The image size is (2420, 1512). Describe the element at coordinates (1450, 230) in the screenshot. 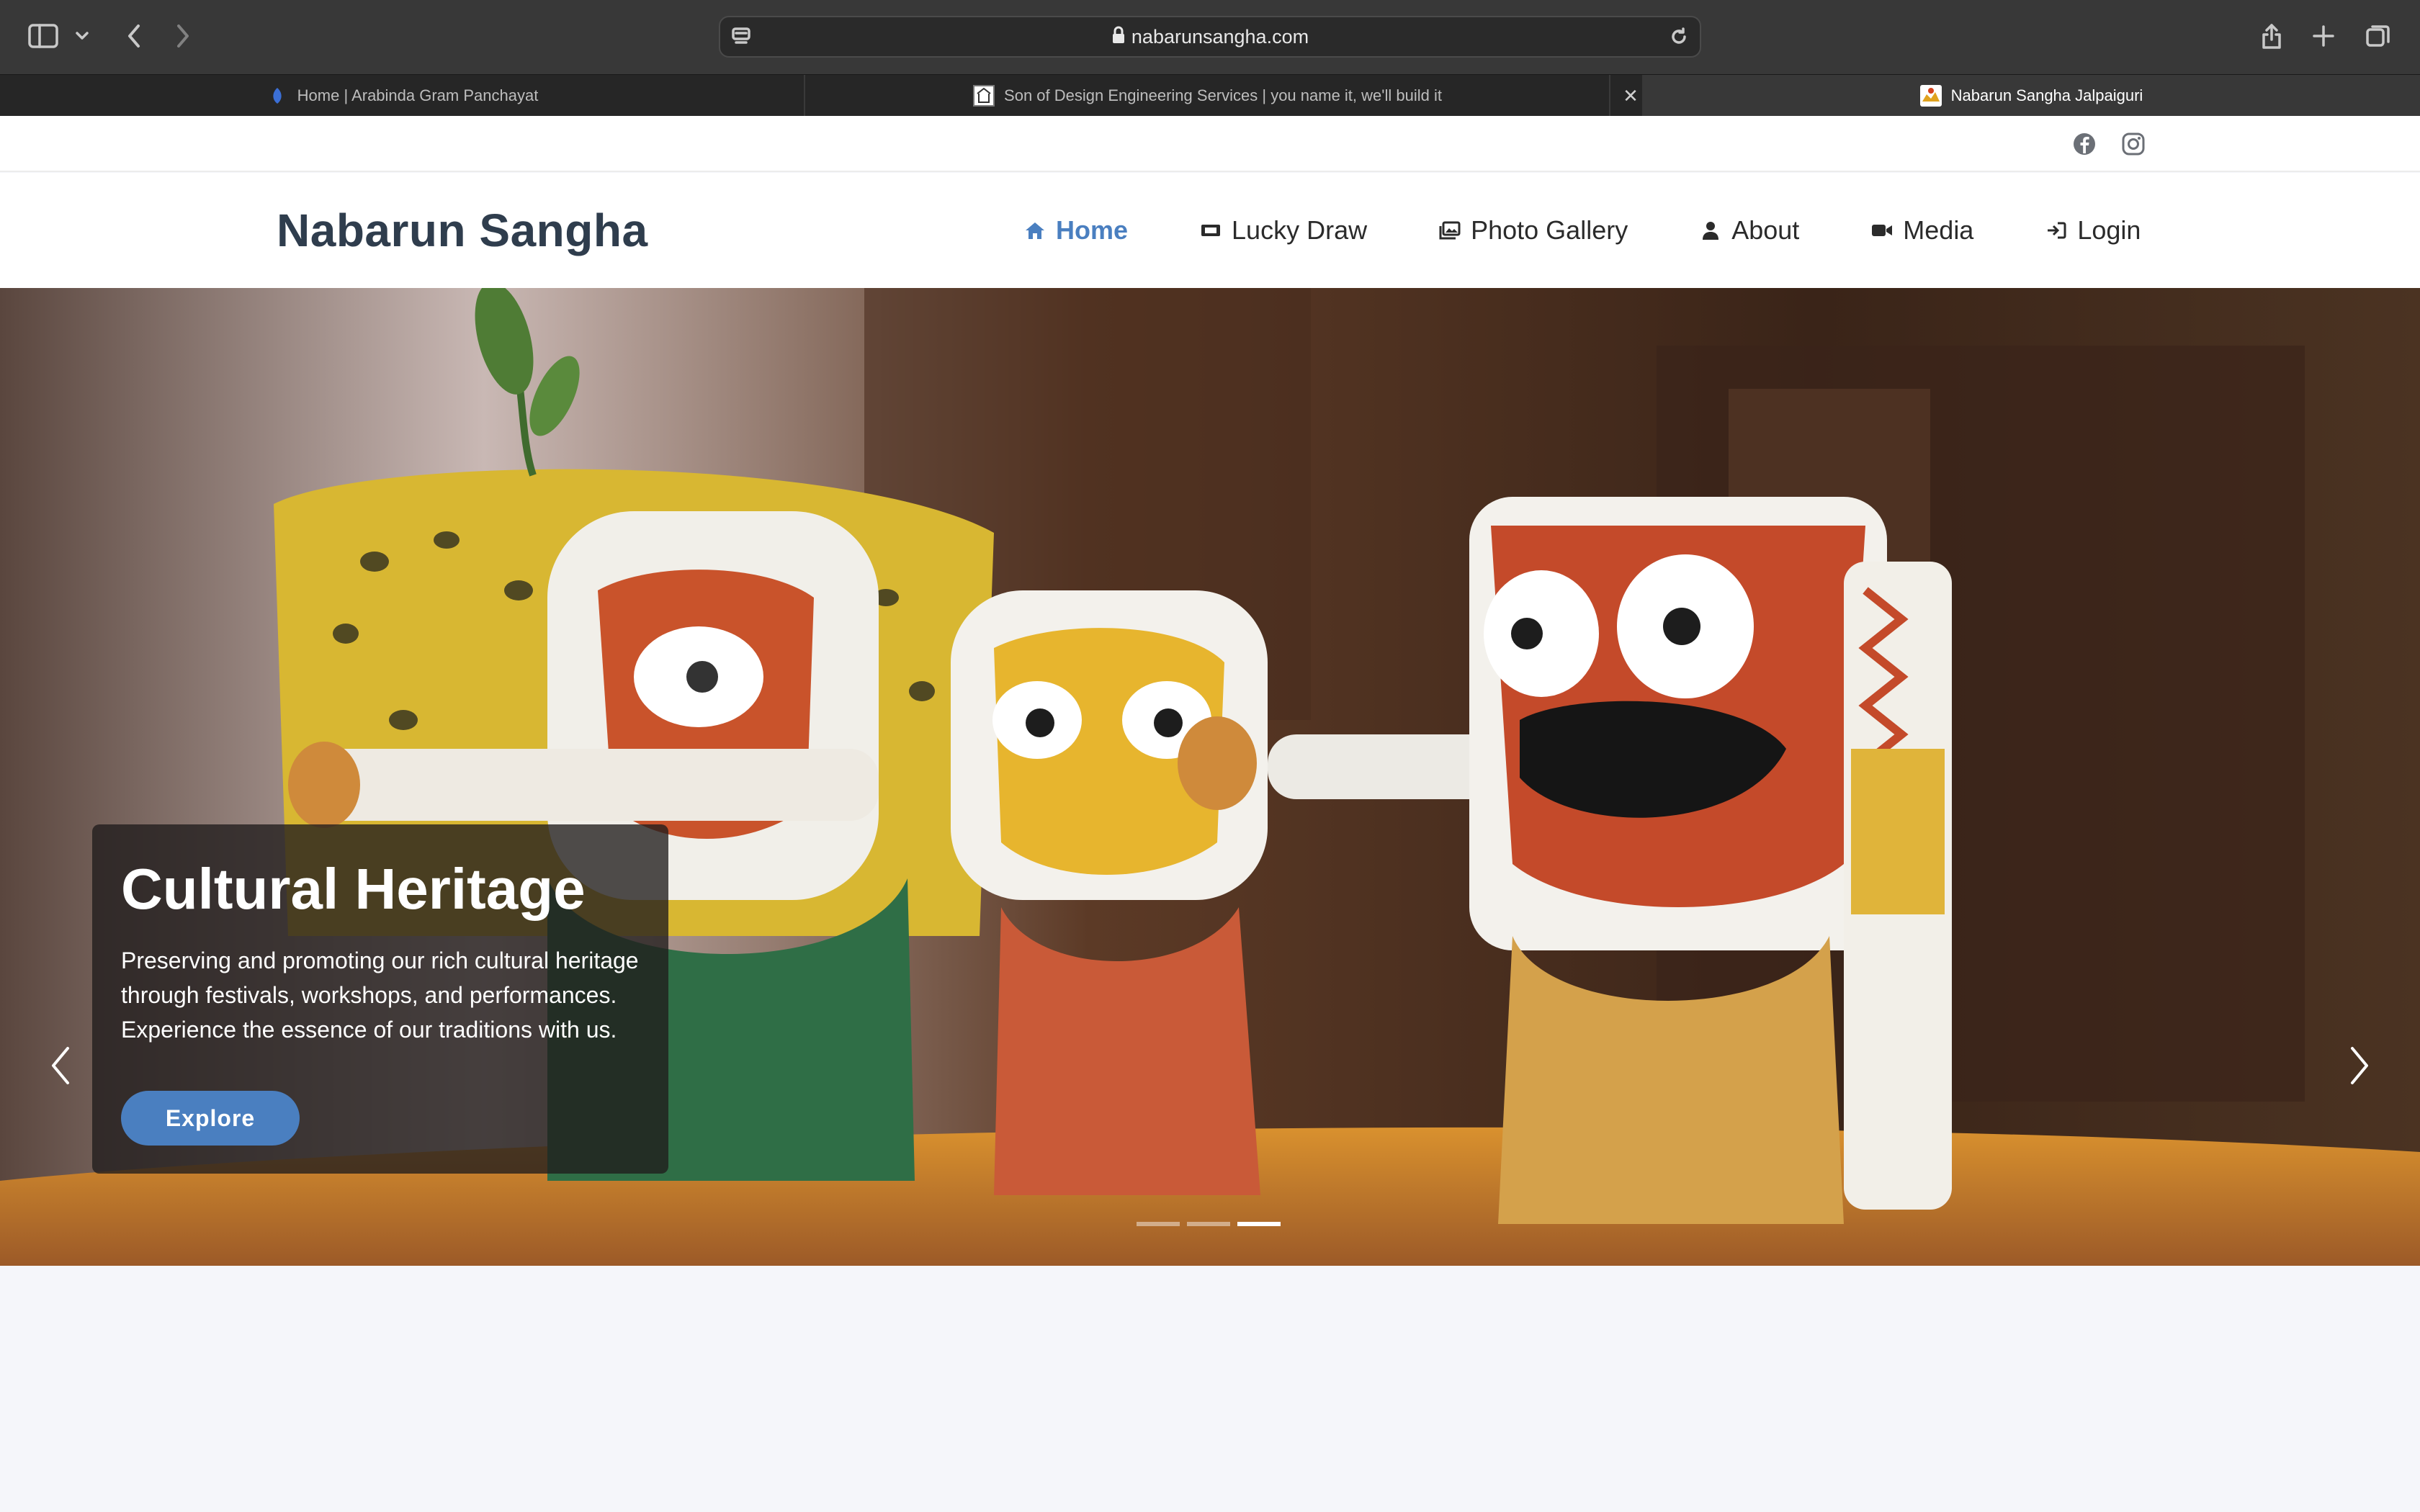

I see `images-icon` at that location.